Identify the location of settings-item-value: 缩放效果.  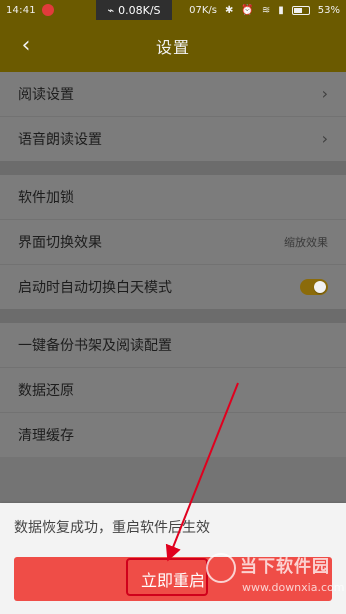
(306, 242).